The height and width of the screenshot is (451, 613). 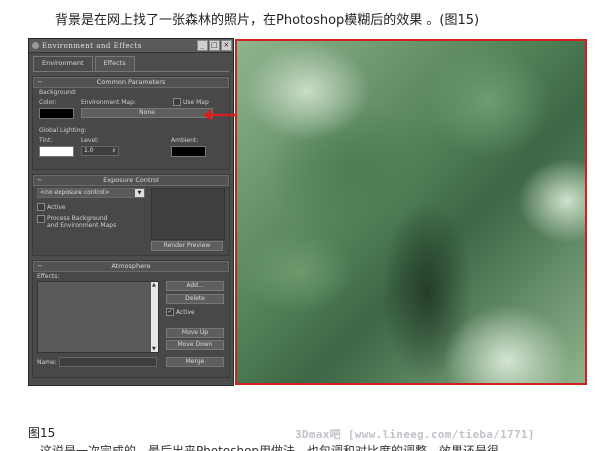 What do you see at coordinates (56, 151) in the screenshot?
I see `tint-color-swatch` at bounding box center [56, 151].